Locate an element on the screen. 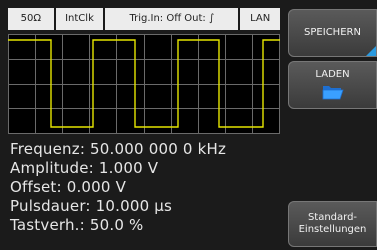  submenu-indicator-icon is located at coordinates (371, 51).